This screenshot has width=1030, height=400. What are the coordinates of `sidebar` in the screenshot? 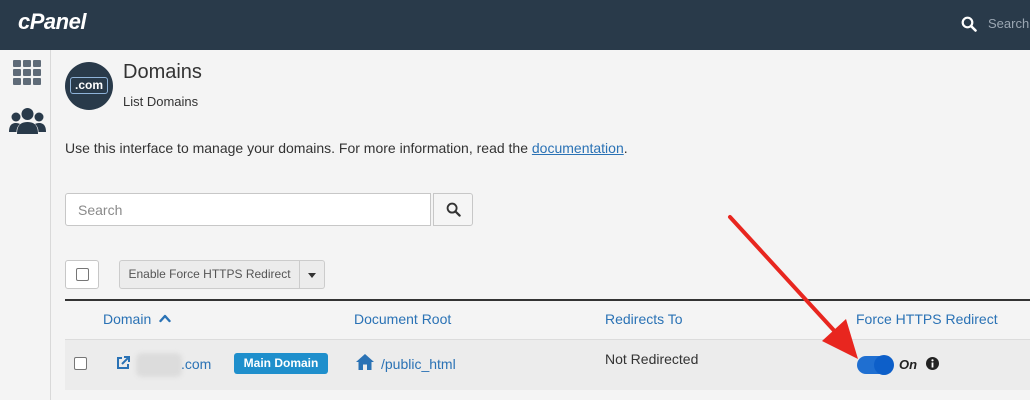 It's located at (25, 225).